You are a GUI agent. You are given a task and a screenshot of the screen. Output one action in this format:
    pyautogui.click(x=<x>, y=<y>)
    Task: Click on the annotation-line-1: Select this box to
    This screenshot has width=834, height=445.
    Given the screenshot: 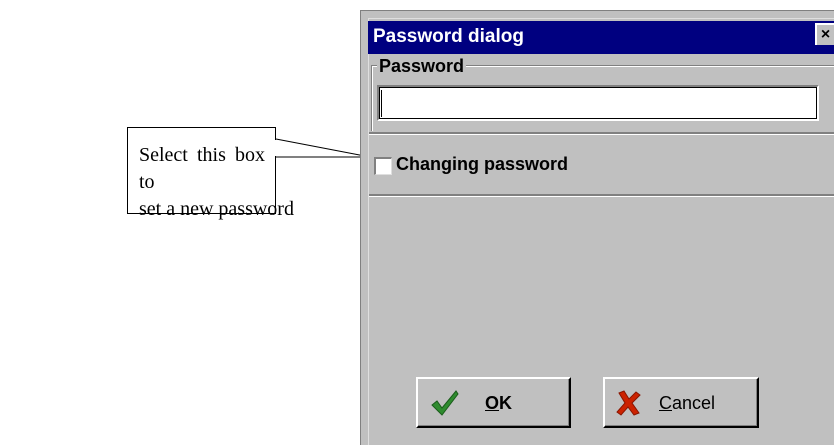 What is the action you would take?
    pyautogui.click(x=202, y=168)
    